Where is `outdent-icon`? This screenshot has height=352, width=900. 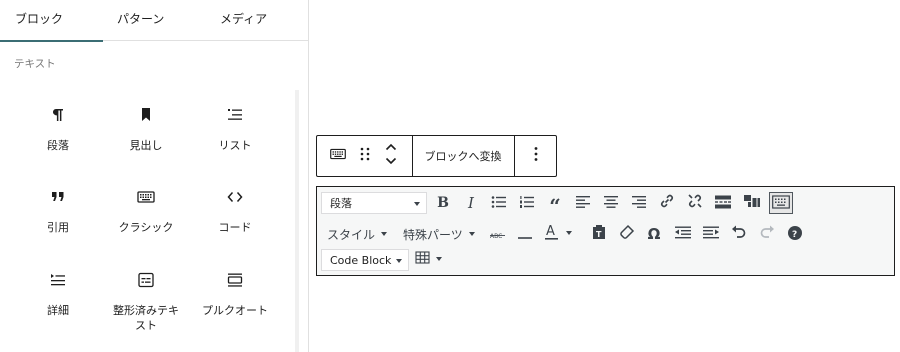
outdent-icon is located at coordinates (683, 234).